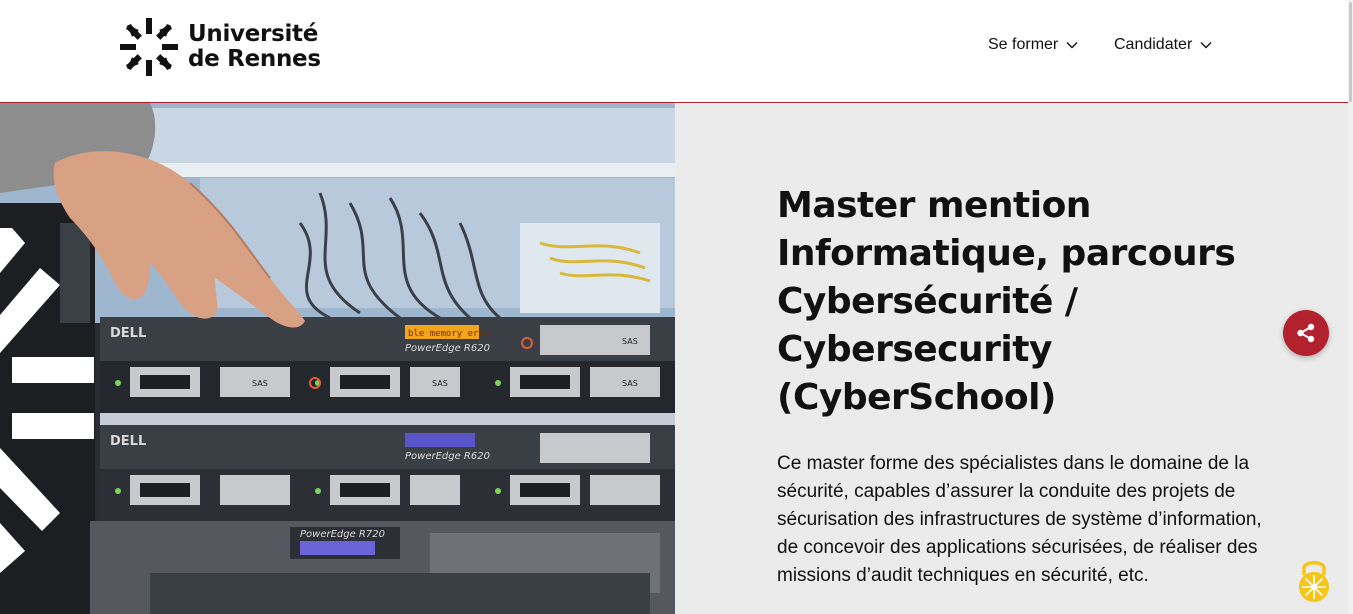 Image resolution: width=1353 pixels, height=614 pixels. I want to click on share-icon, so click(1306, 333).